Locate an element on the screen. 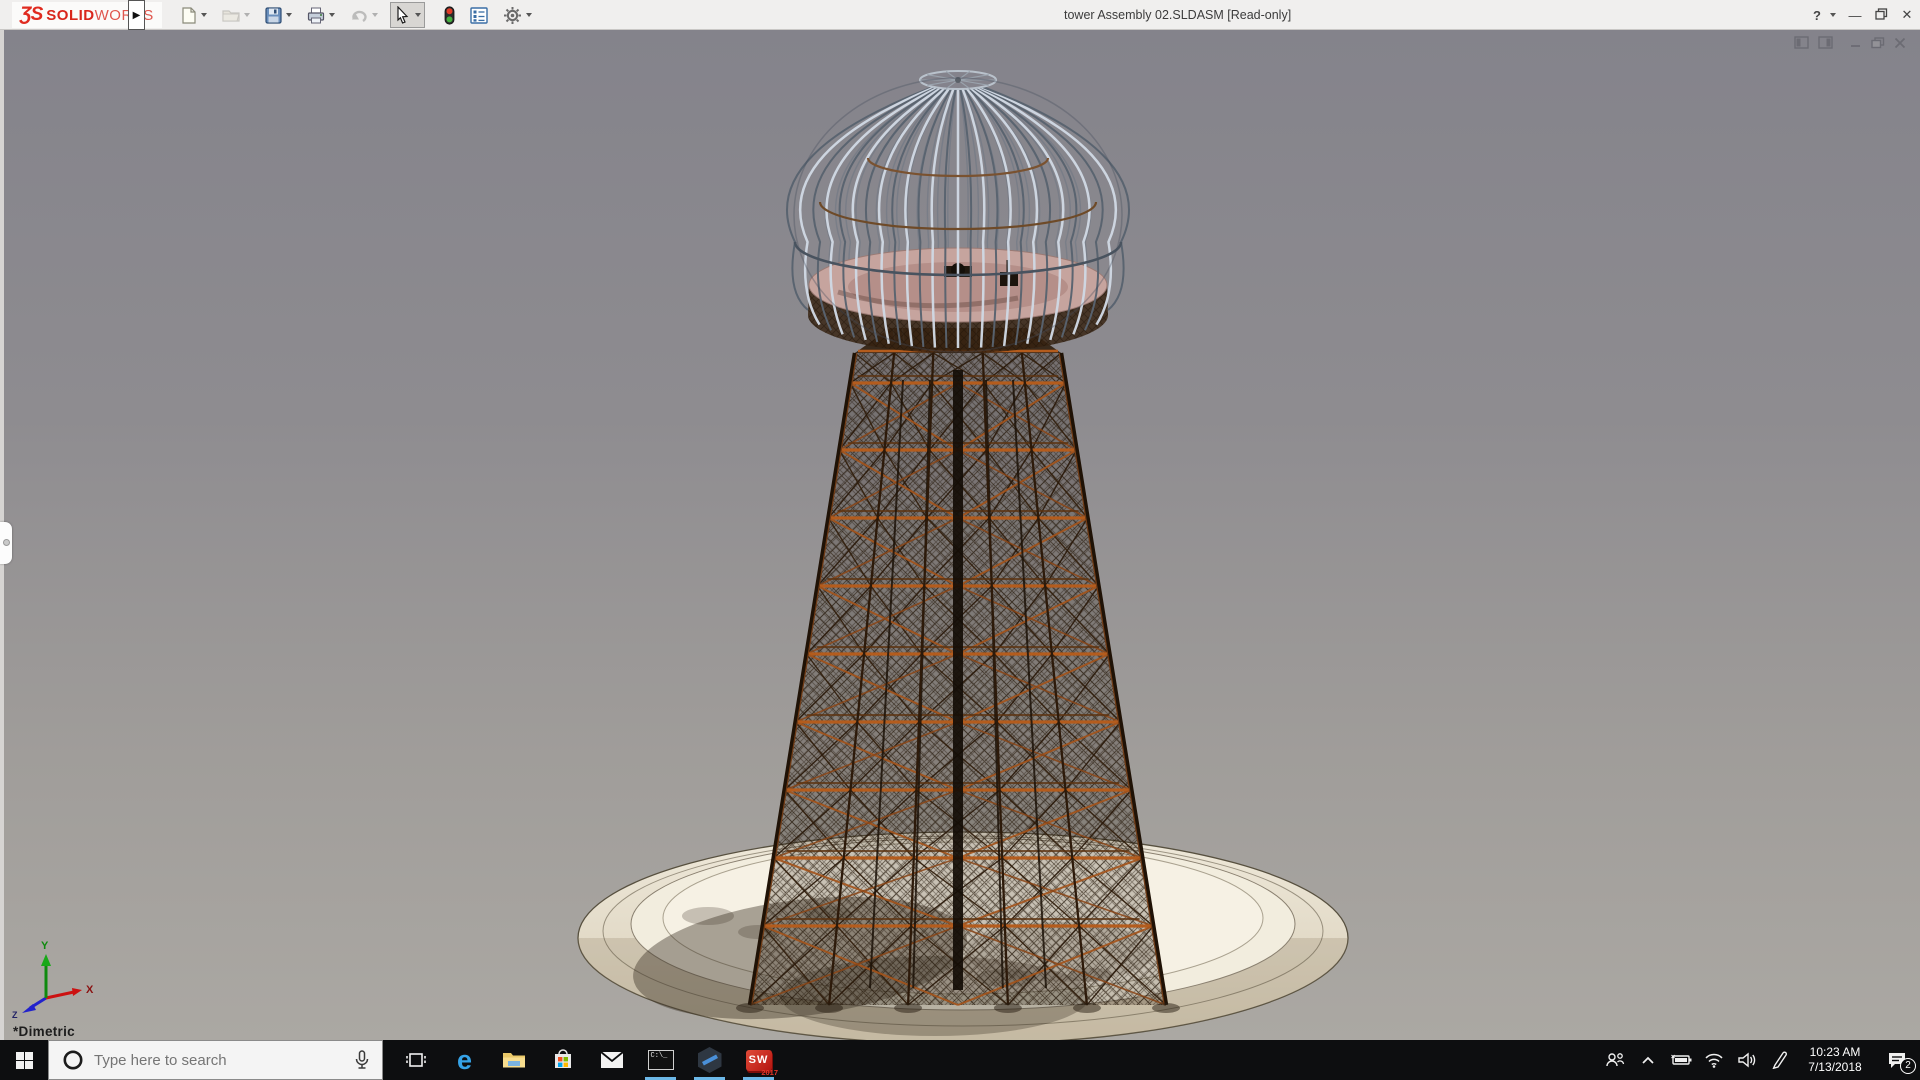 The height and width of the screenshot is (1080, 1920). help-dropdown-arrow-icon is located at coordinates (1833, 15).